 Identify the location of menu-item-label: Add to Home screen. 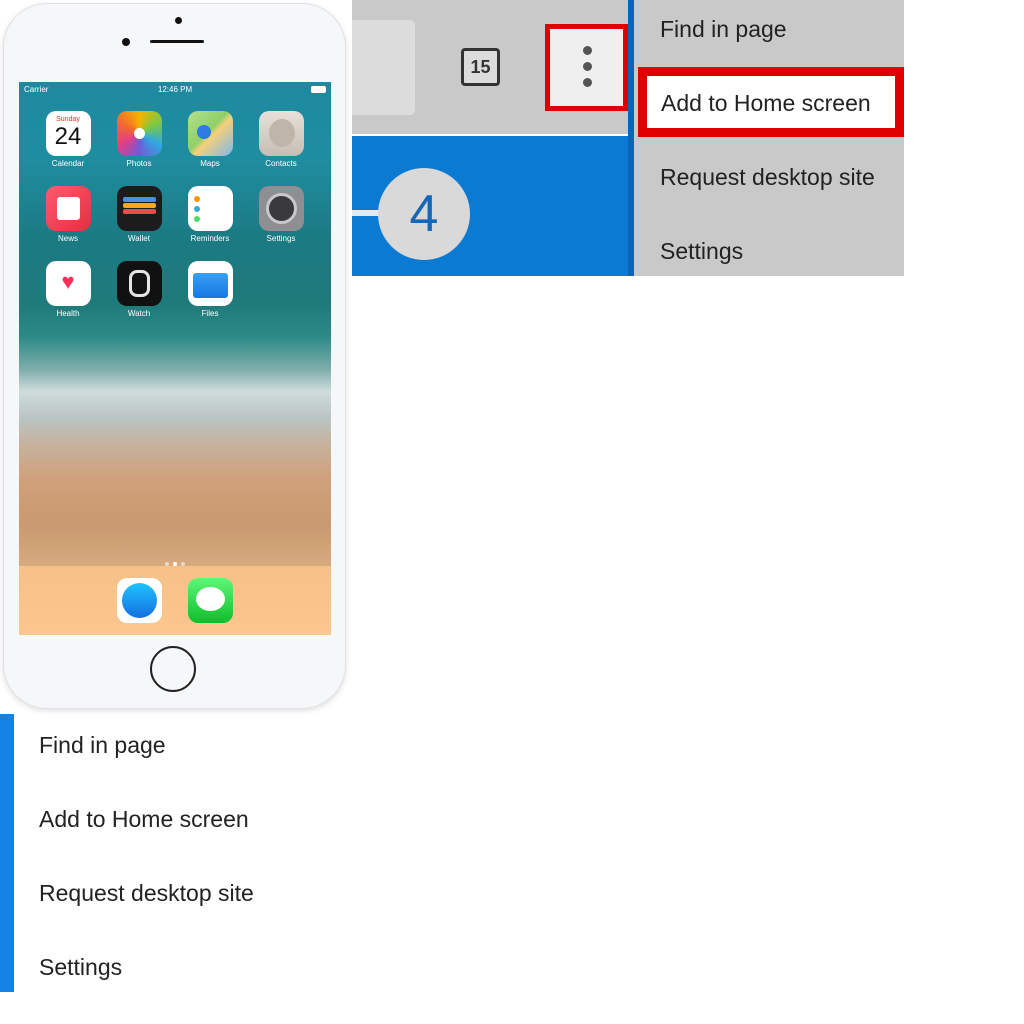
(766, 103).